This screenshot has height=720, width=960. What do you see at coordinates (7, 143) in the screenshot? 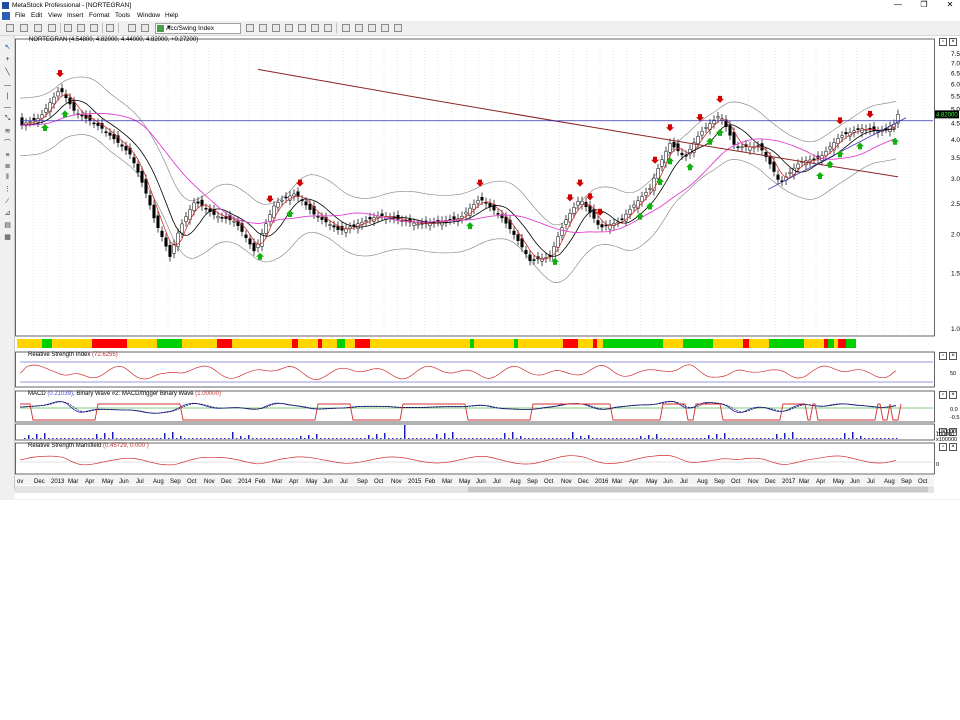
I see `speed-lines-icon: ⌒` at bounding box center [7, 143].